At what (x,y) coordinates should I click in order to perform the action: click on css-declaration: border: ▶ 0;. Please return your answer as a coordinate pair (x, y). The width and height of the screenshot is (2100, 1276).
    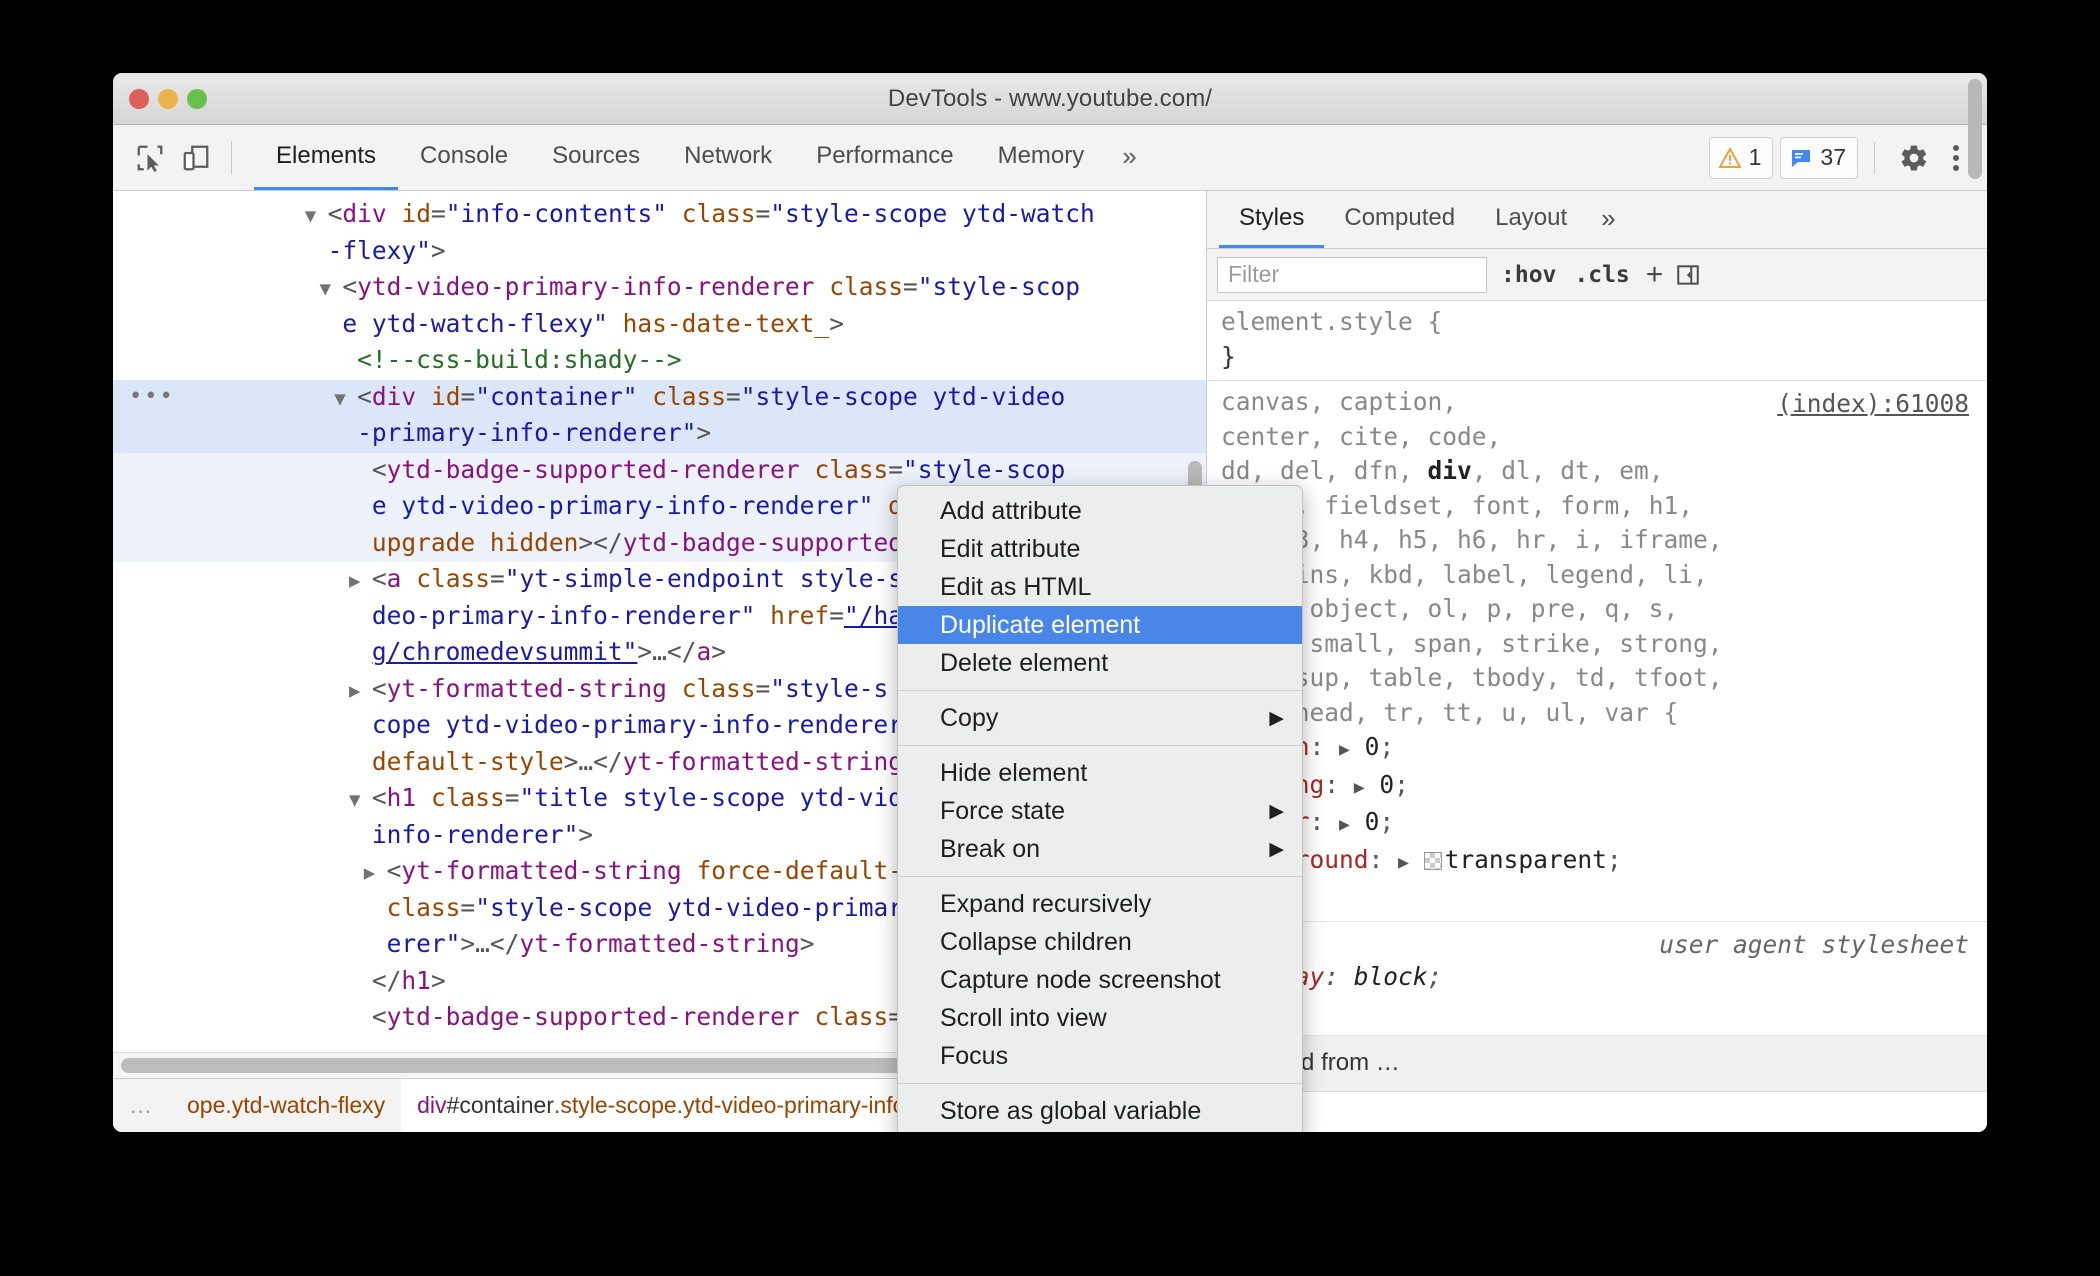
    Looking at the image, I should click on (1604, 824).